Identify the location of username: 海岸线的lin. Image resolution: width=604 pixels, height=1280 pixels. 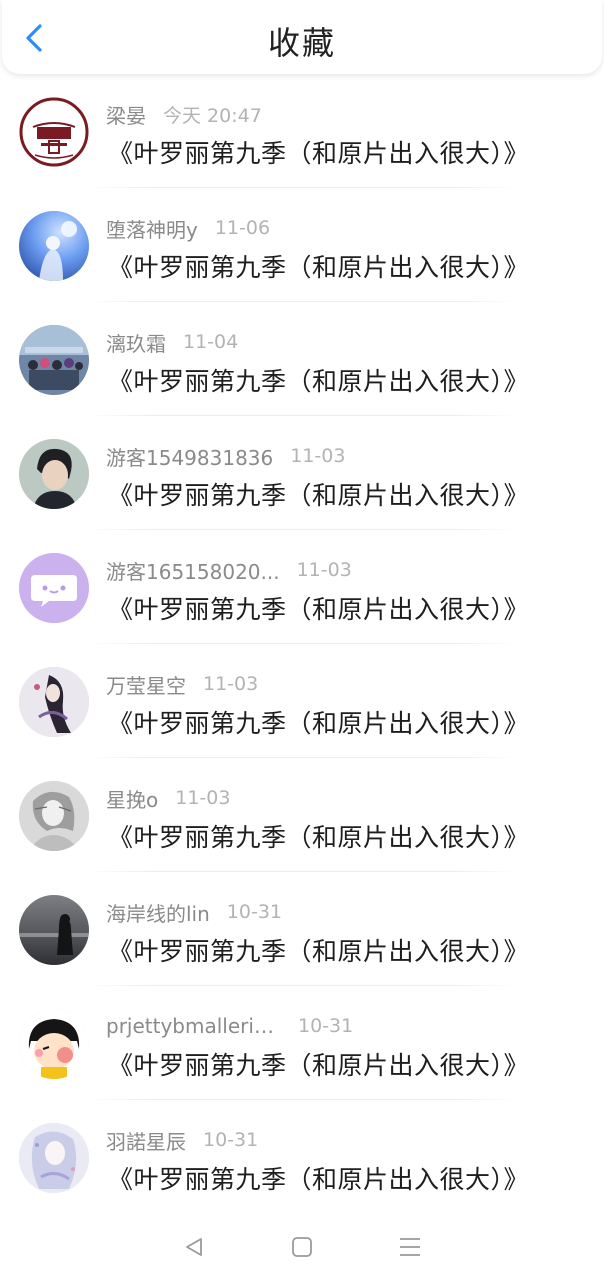
(158, 913).